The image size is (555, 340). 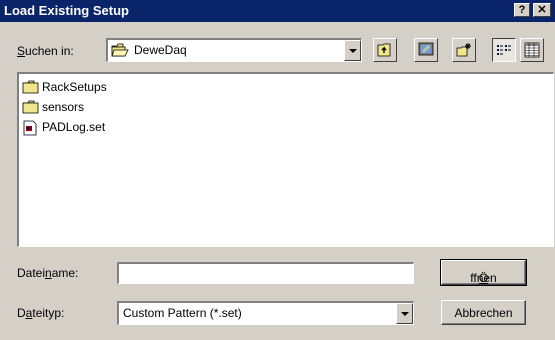 I want to click on help-button: ?, so click(x=522, y=10).